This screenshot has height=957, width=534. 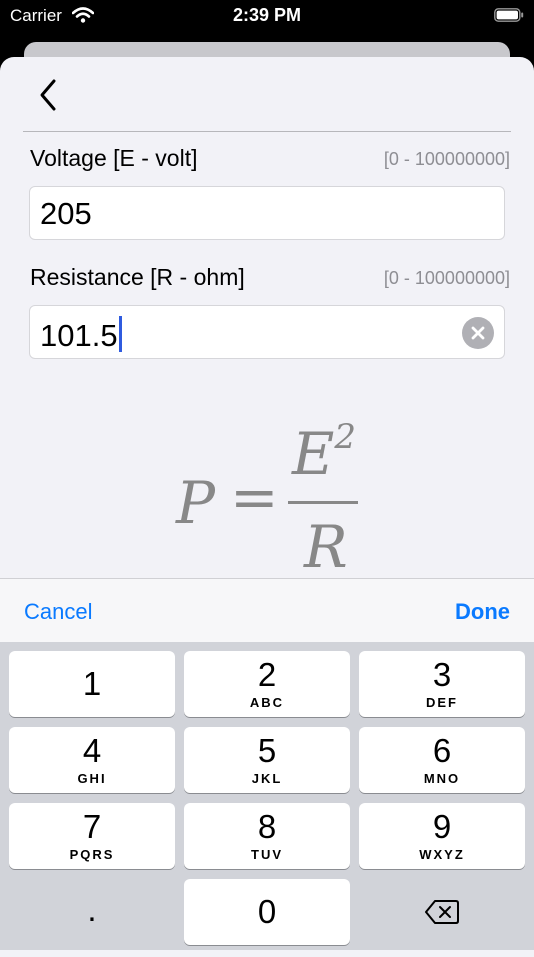 I want to click on key-decimal-label: ., so click(x=92, y=909).